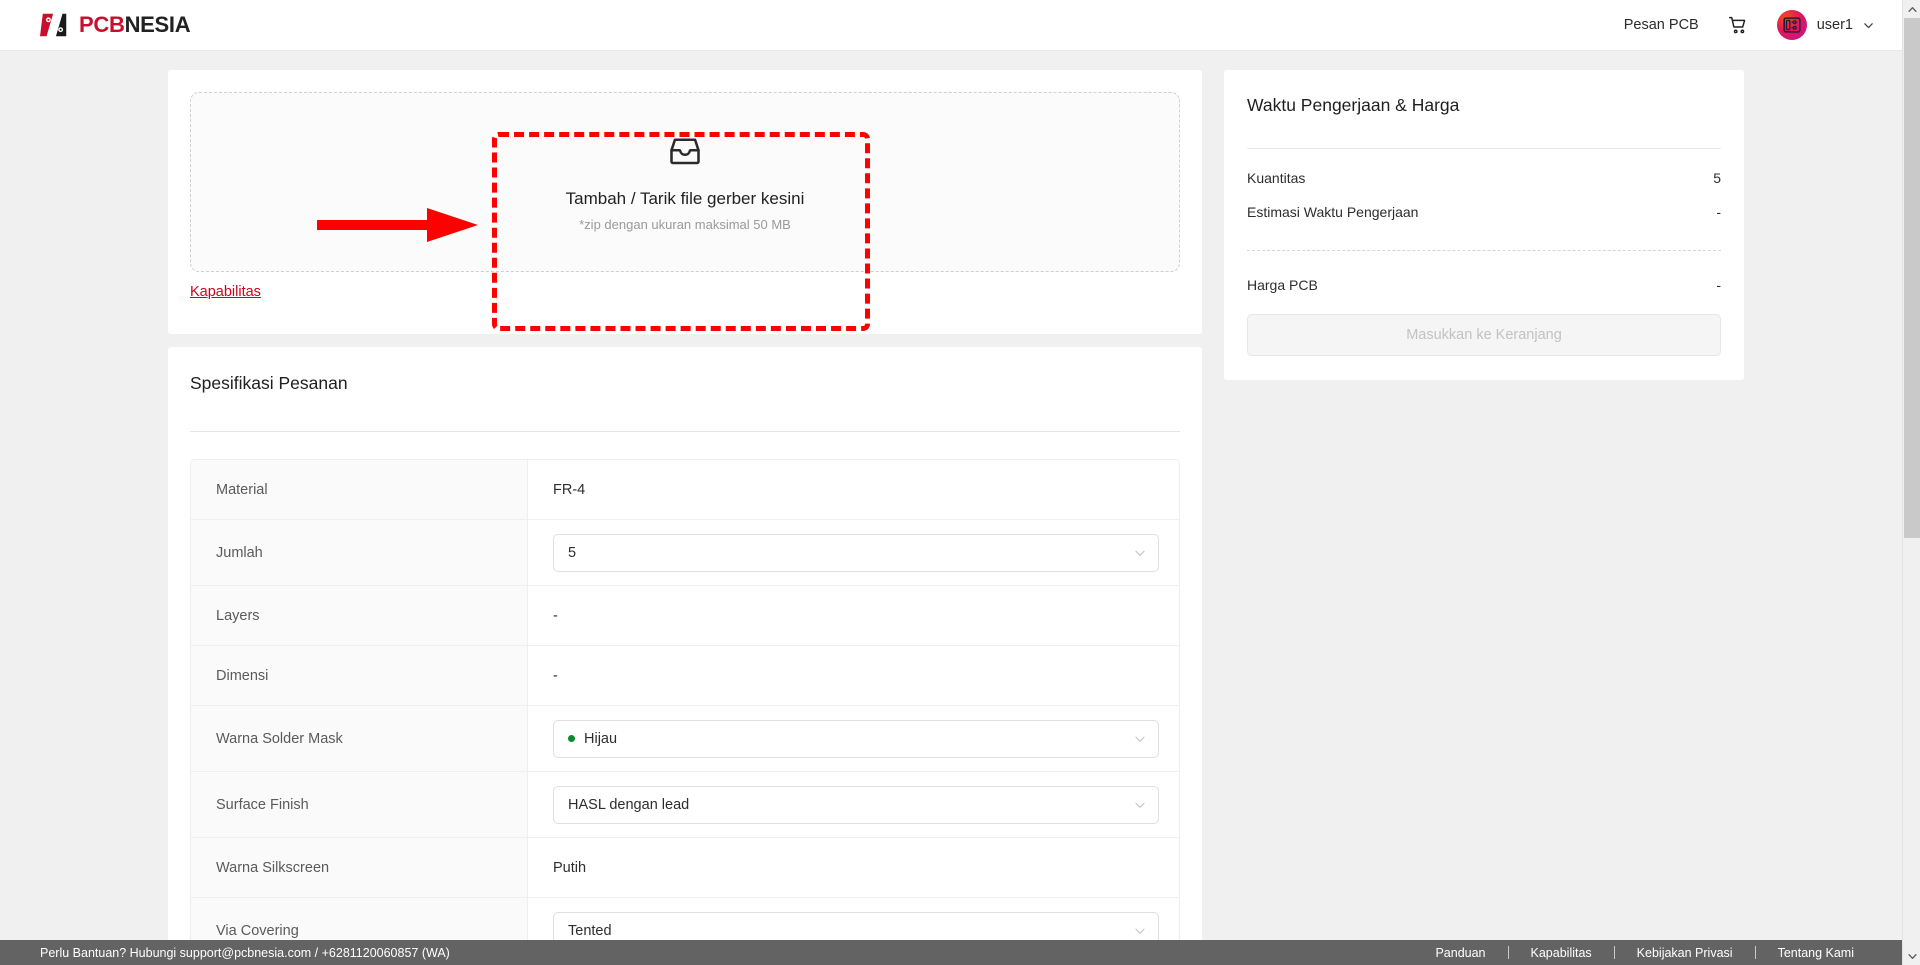 The image size is (1920, 965). What do you see at coordinates (685, 198) in the screenshot?
I see `dropzone-title: Tambah / Tarik file gerber kesini` at bounding box center [685, 198].